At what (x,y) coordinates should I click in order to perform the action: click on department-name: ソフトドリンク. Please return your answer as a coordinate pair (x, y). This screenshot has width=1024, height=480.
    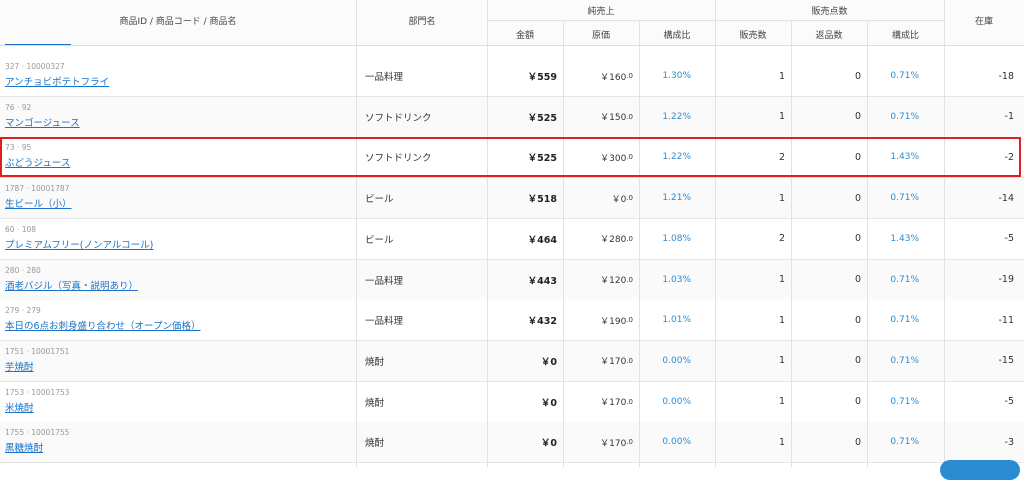
    Looking at the image, I should click on (398, 118).